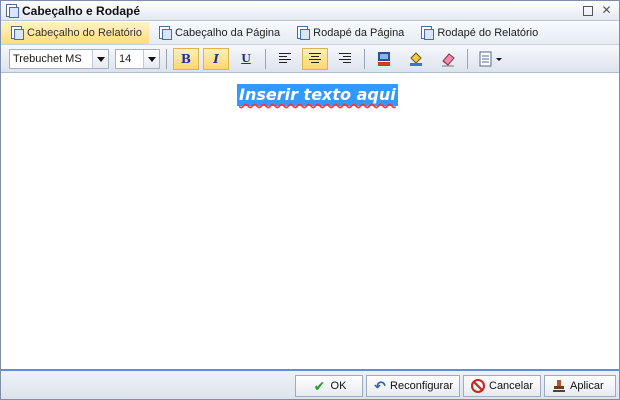 The image size is (620, 400). I want to click on align-right-icon, so click(345, 58).